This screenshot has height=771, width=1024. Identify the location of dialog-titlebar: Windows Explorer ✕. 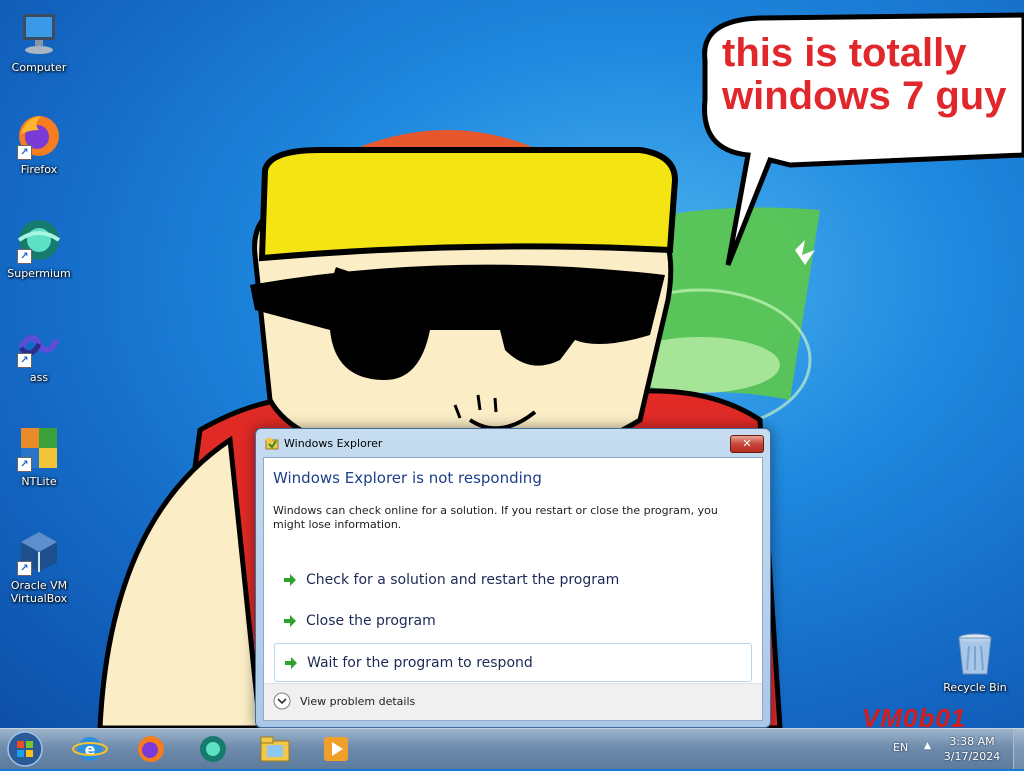
(513, 443).